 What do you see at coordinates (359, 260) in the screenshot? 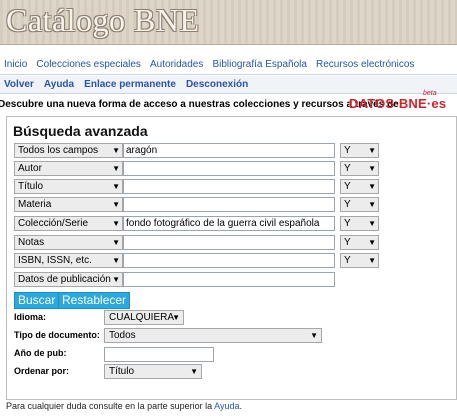
I see `operator-select-7: Y ▼` at bounding box center [359, 260].